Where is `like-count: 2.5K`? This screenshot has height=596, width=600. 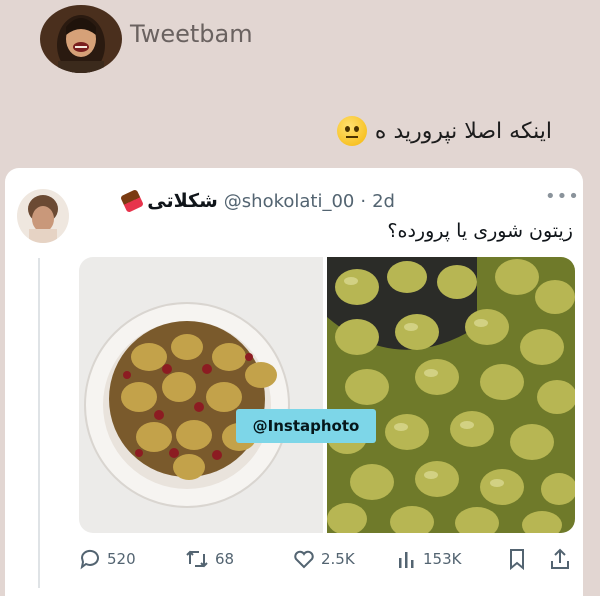
like-count: 2.5K is located at coordinates (338, 559).